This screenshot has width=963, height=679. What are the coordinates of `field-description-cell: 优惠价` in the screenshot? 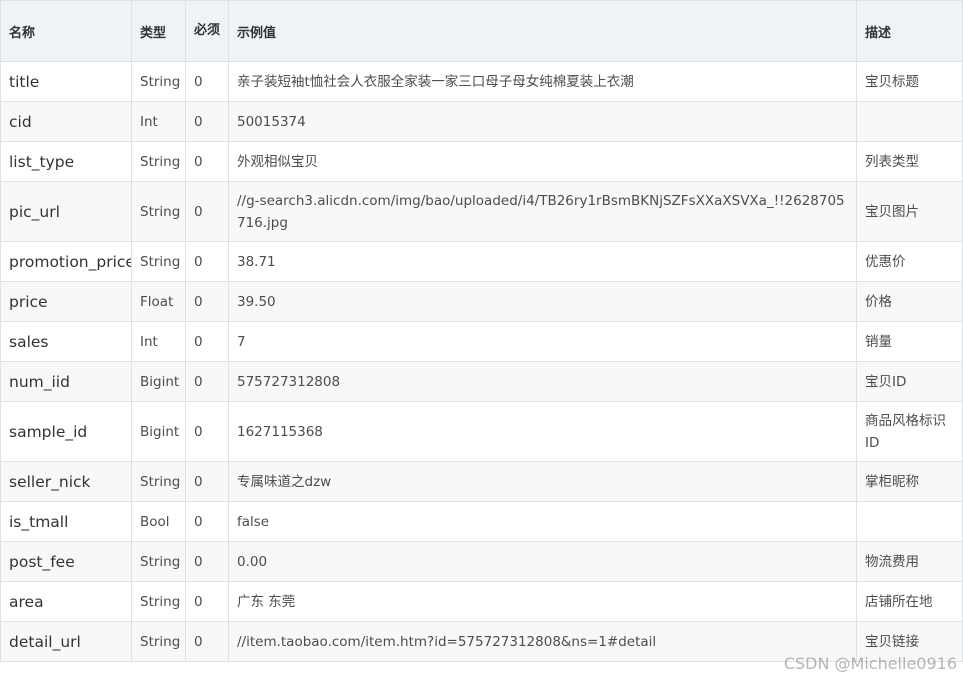 It's located at (909, 261).